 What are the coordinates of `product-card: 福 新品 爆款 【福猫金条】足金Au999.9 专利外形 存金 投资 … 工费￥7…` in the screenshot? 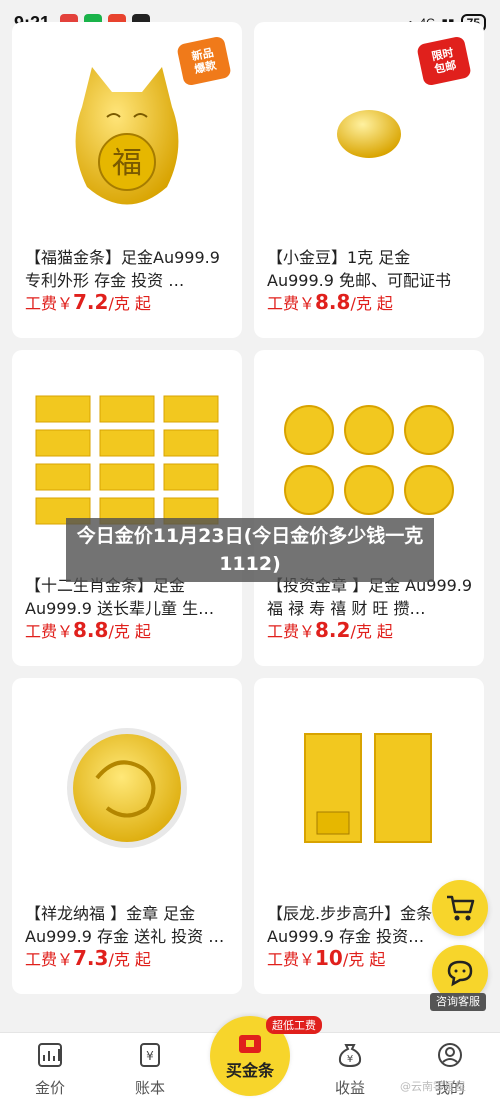 It's located at (127, 180).